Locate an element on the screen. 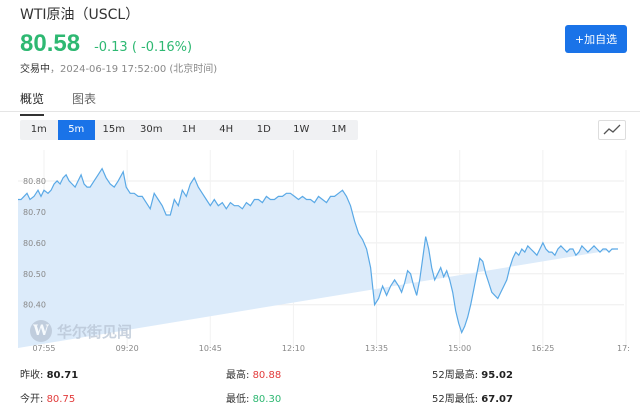 Image resolution: width=640 pixels, height=405 pixels. add-to-watchlist-button: +加自选 is located at coordinates (596, 39).